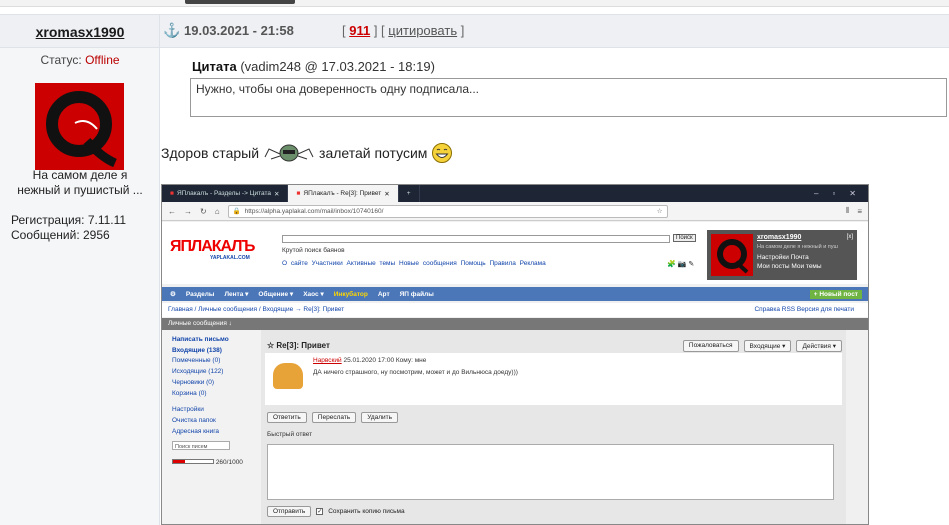 The height and width of the screenshot is (525, 949). I want to click on back-icon: ←, so click(172, 211).